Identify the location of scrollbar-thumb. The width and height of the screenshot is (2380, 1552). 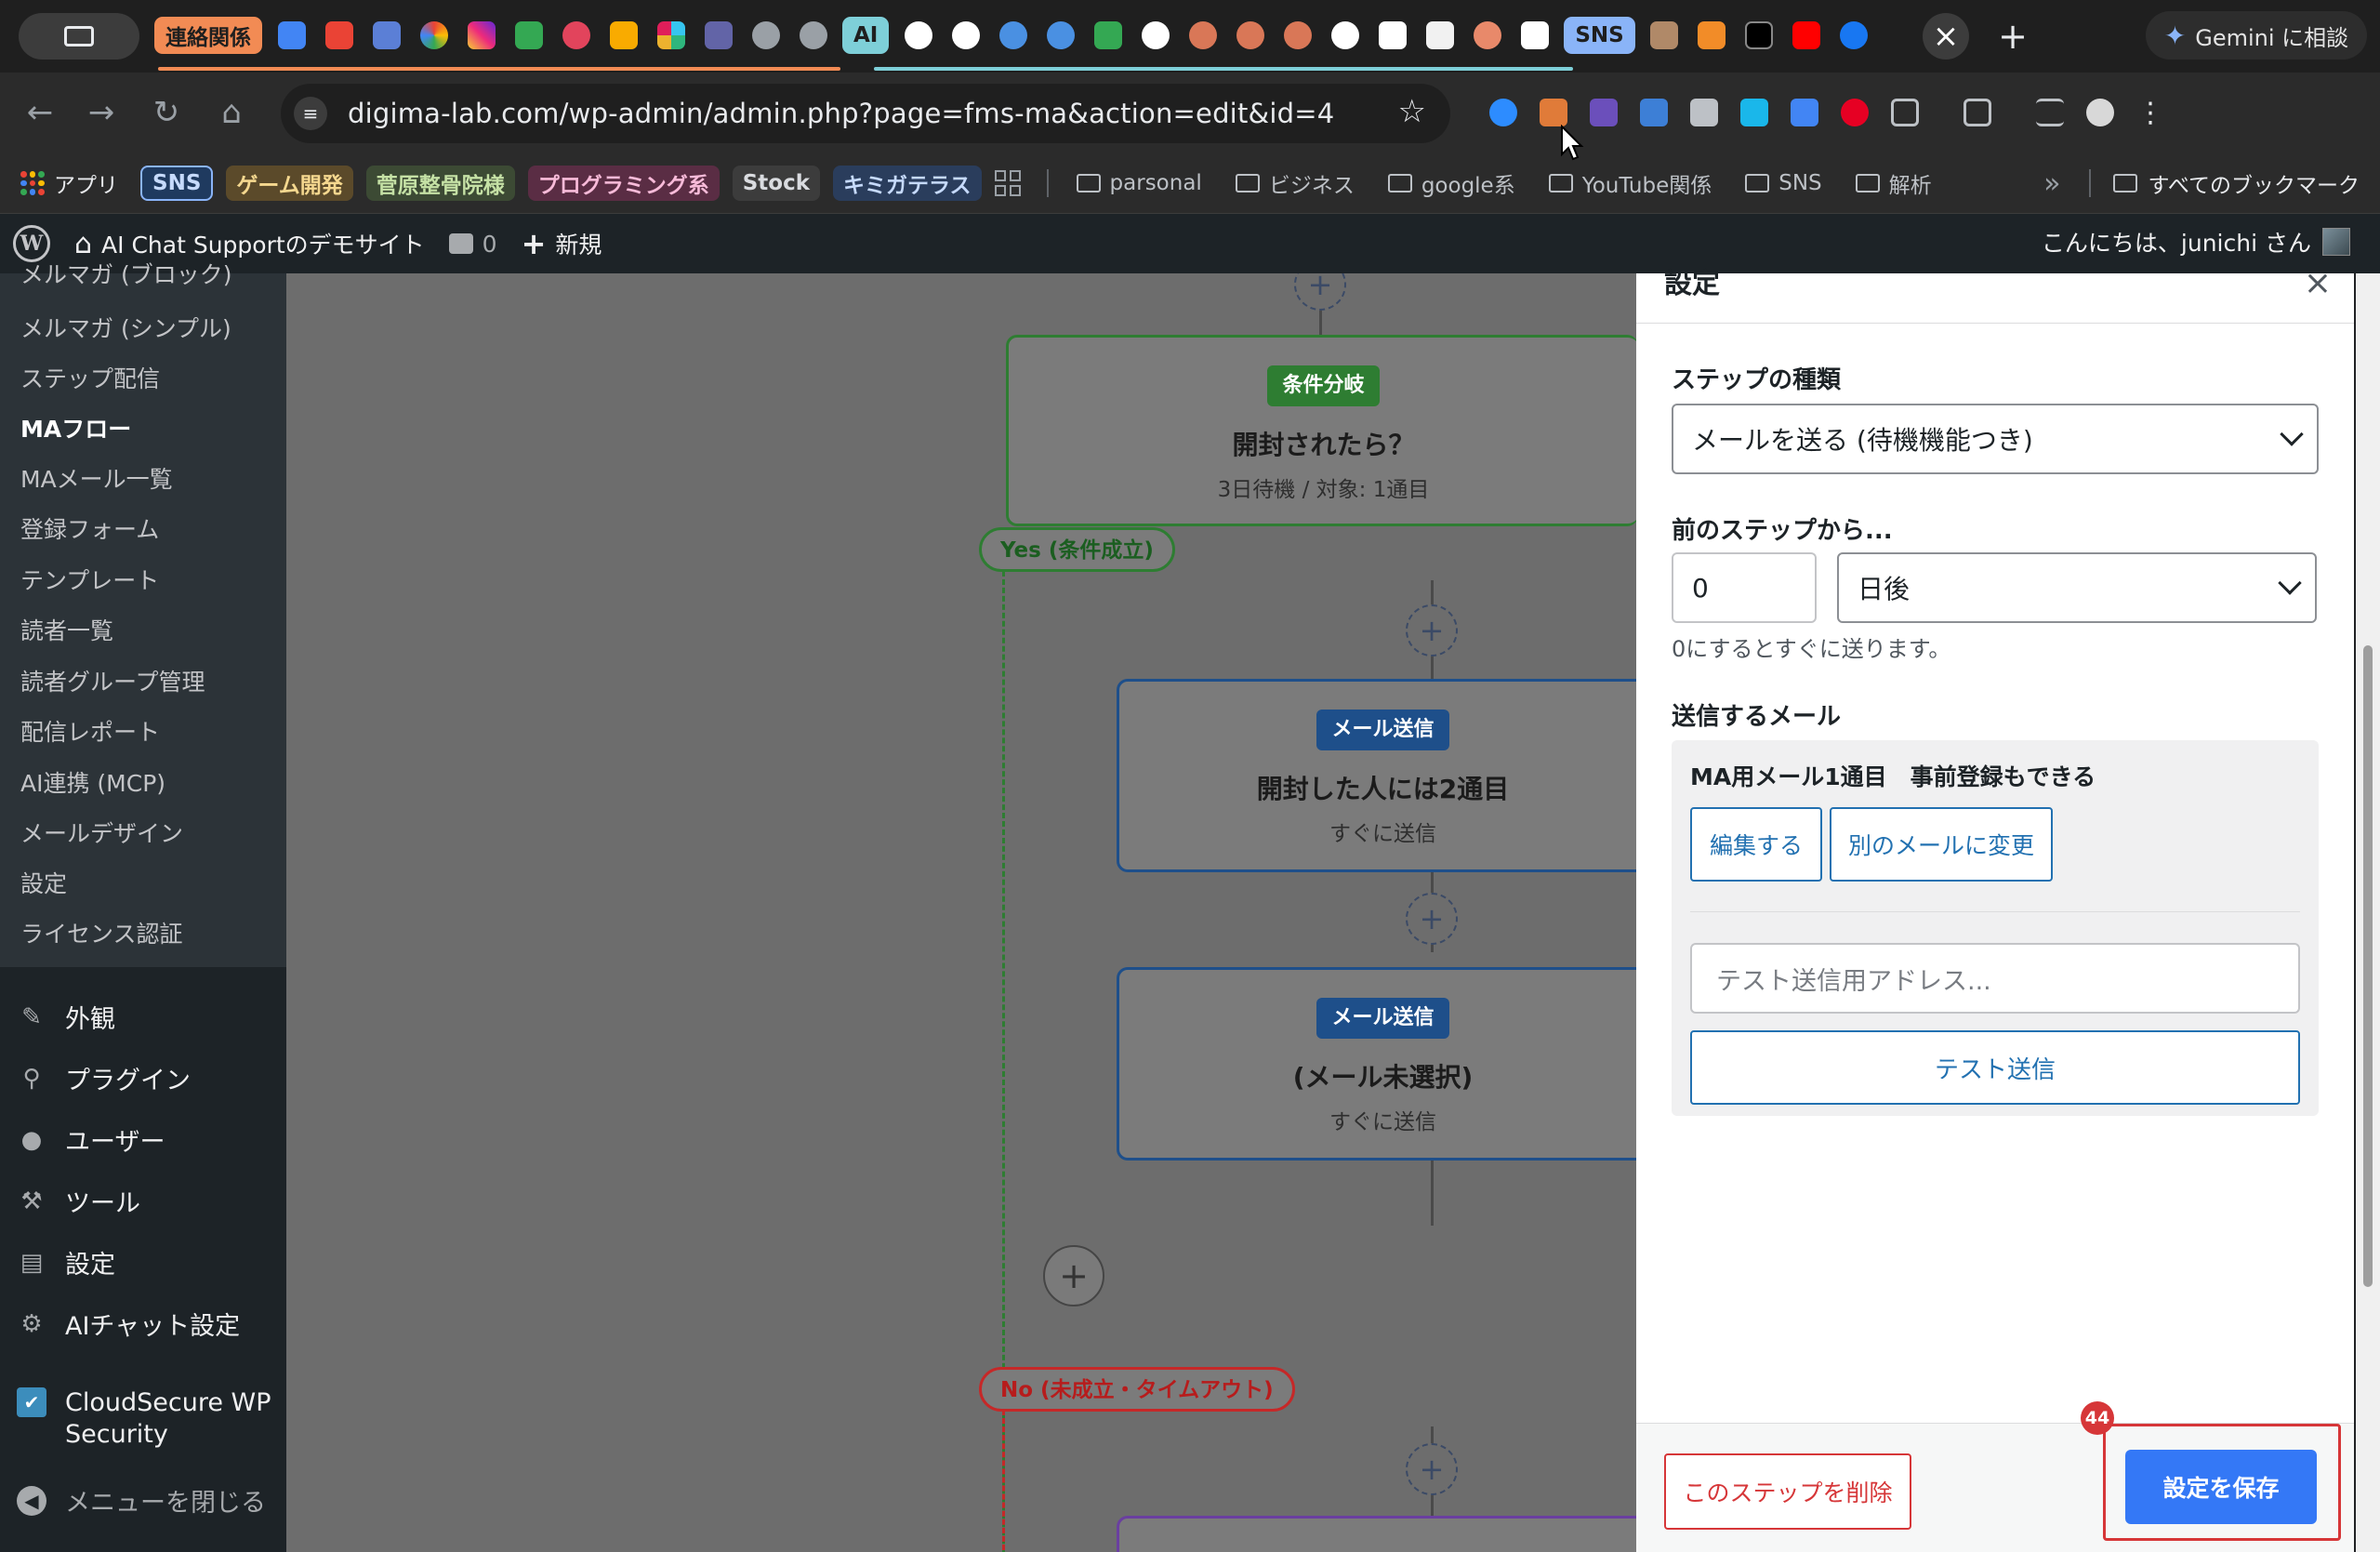
(2368, 966).